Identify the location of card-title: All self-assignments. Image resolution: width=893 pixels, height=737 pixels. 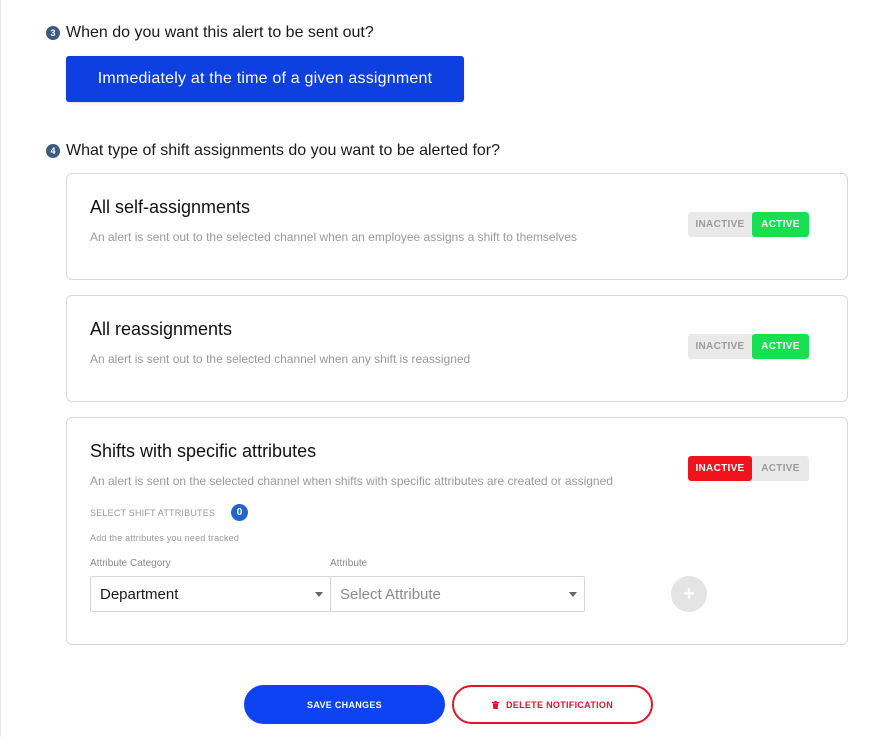
(170, 207).